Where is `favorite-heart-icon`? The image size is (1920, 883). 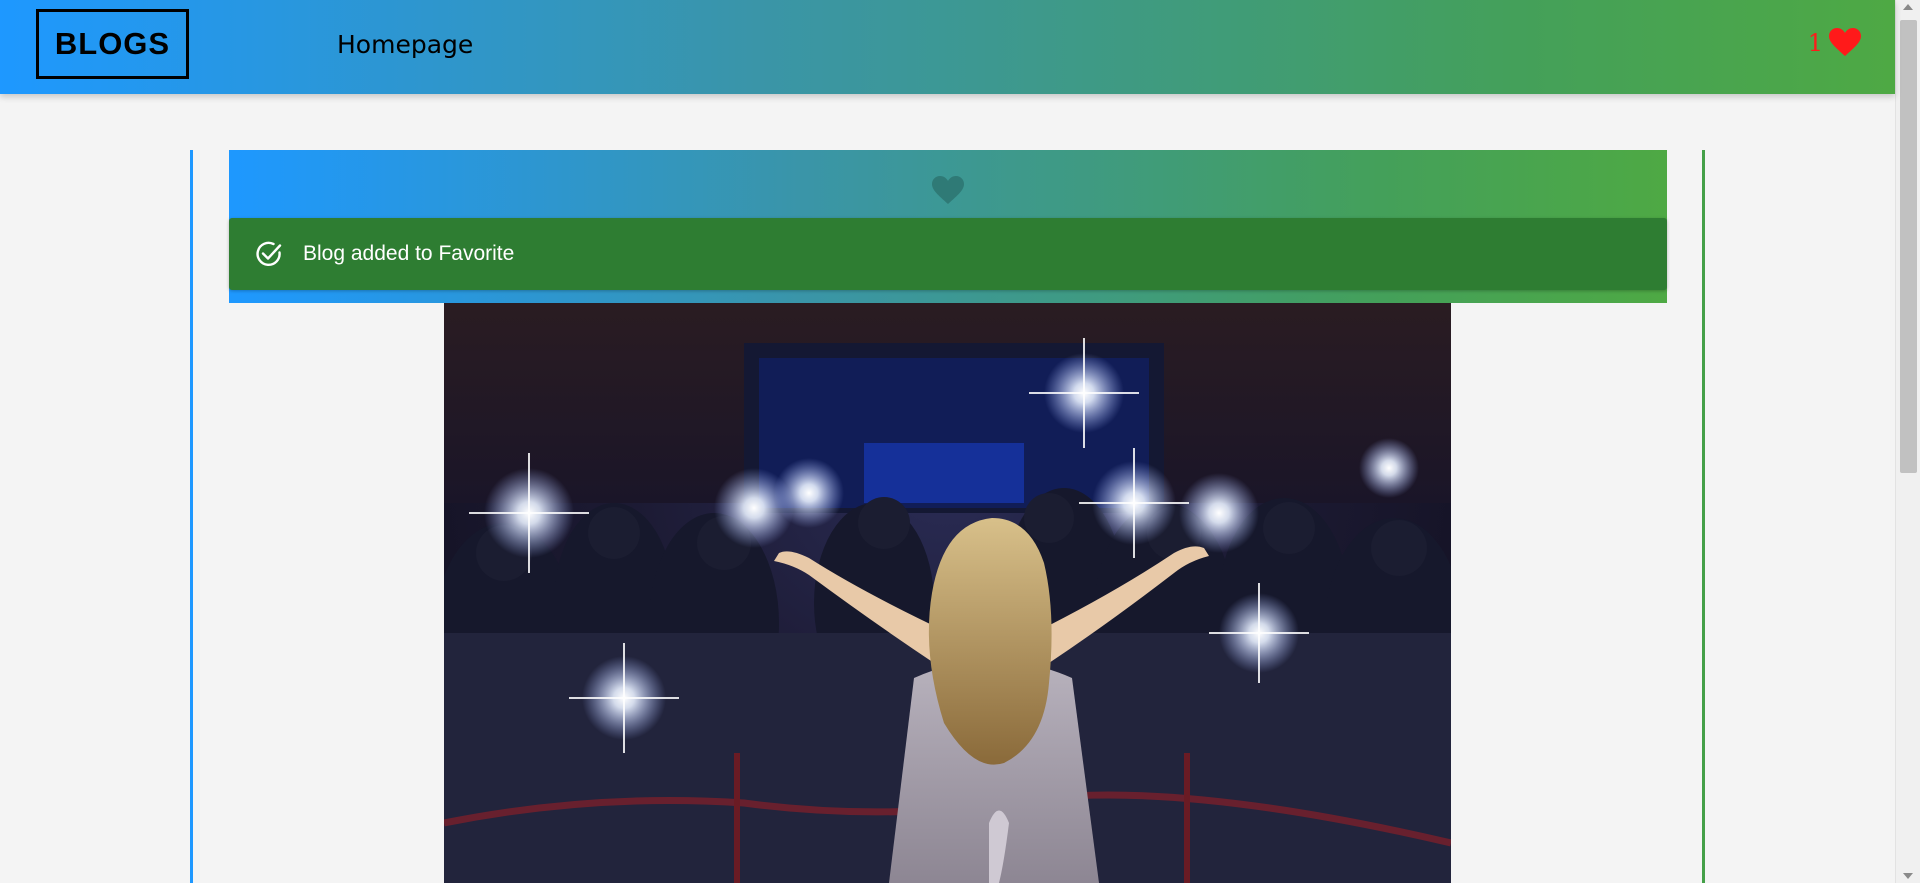
favorite-heart-icon is located at coordinates (948, 193).